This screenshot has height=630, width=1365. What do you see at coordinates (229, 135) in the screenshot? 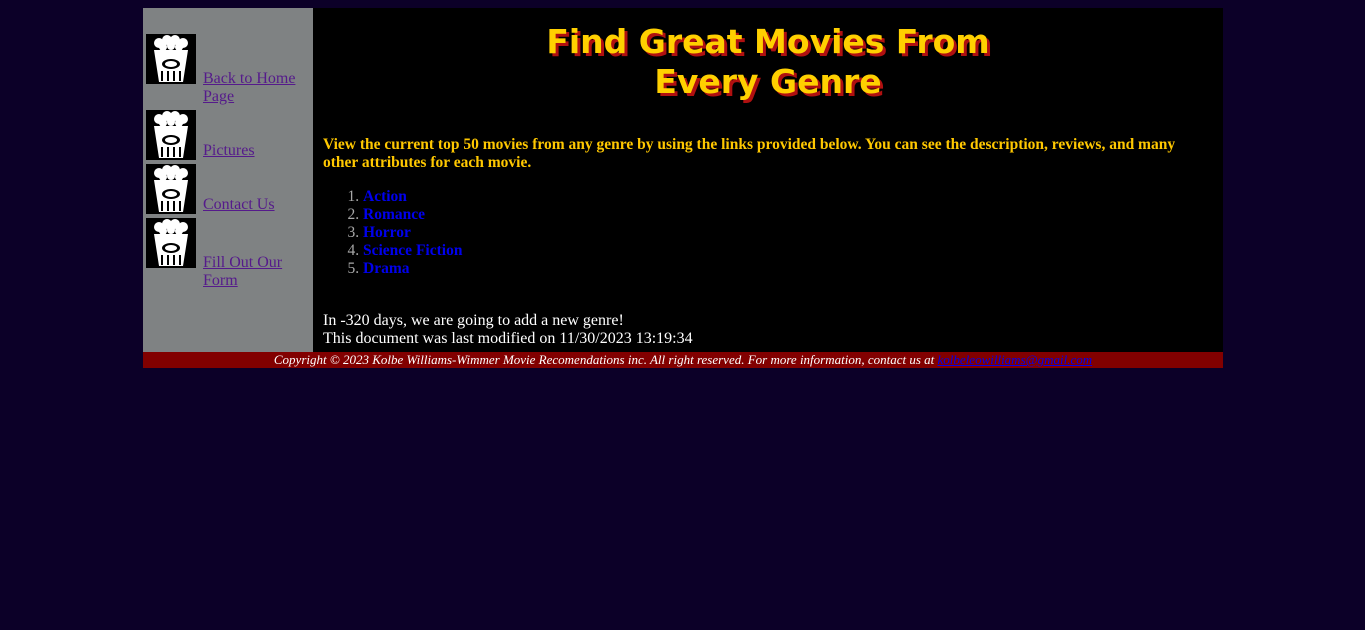
I see `sidebar-item-pictures: Pictures` at bounding box center [229, 135].